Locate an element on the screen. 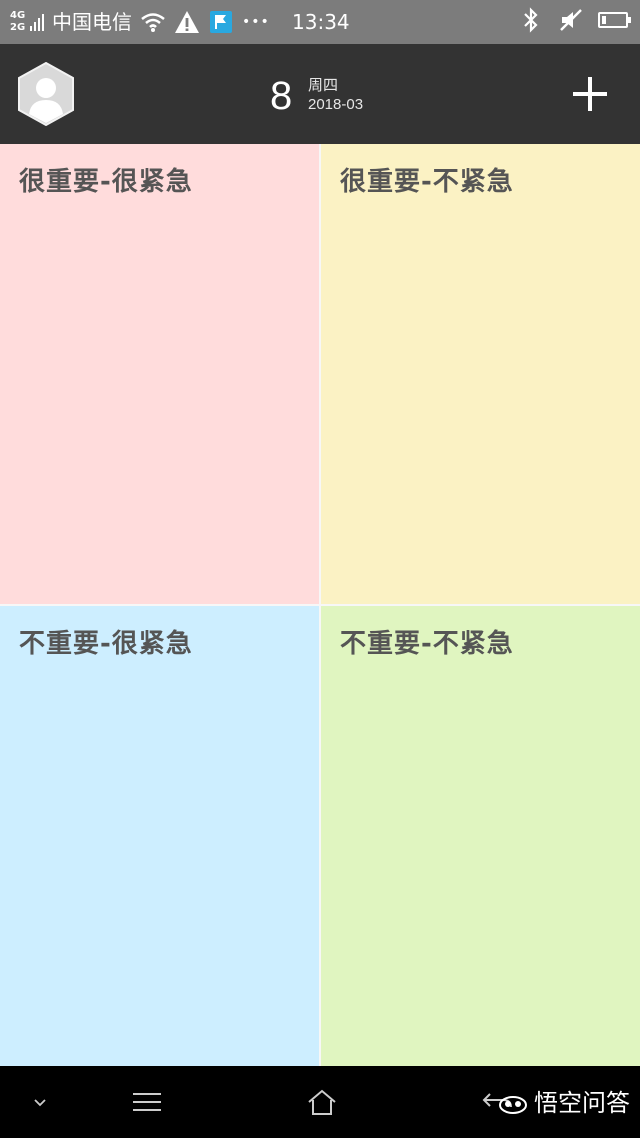 The height and width of the screenshot is (1138, 640). add-task-button is located at coordinates (590, 94).